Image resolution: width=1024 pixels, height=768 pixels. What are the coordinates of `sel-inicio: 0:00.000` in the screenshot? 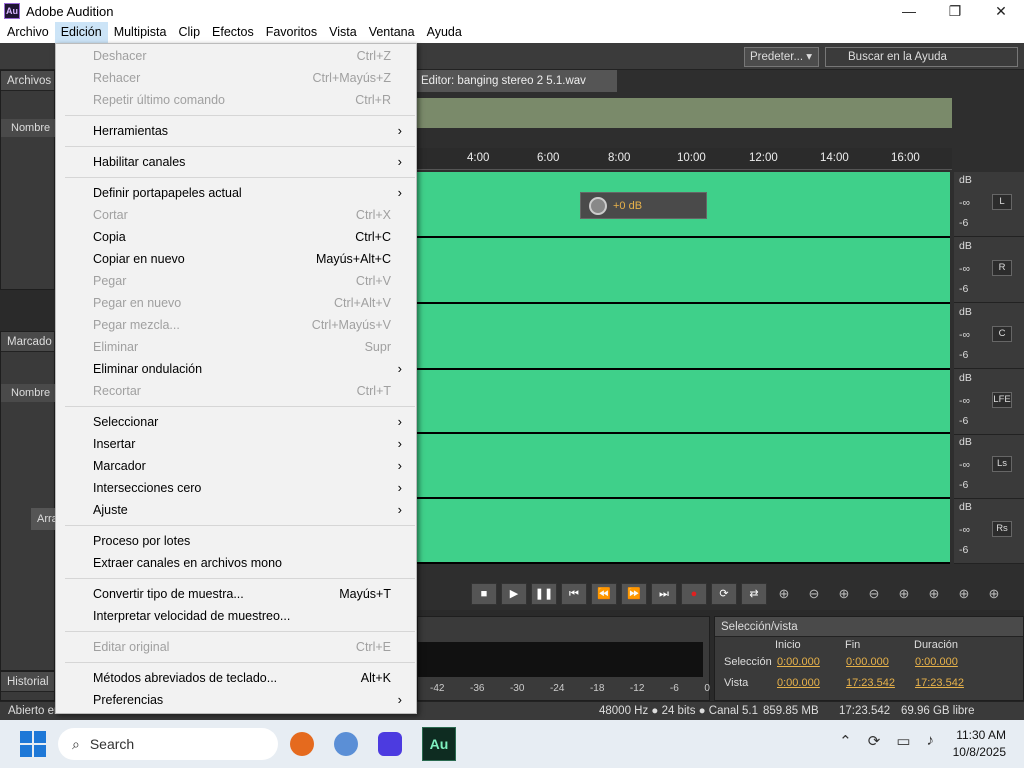 It's located at (798, 662).